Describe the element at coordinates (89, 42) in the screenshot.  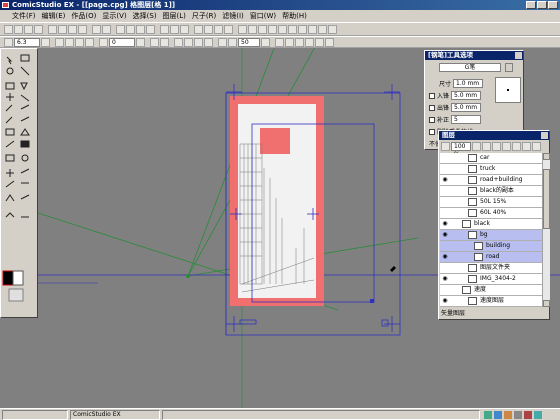
I see `half-icon` at that location.